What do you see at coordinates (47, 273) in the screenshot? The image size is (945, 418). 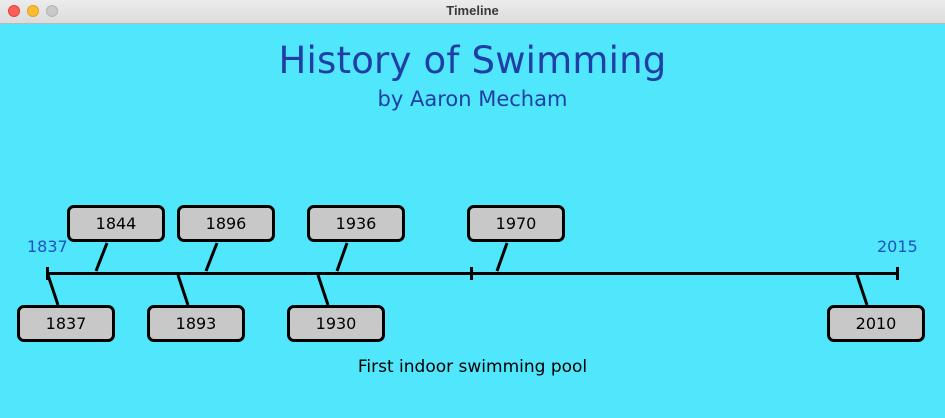 I see `axis-tick-start` at bounding box center [47, 273].